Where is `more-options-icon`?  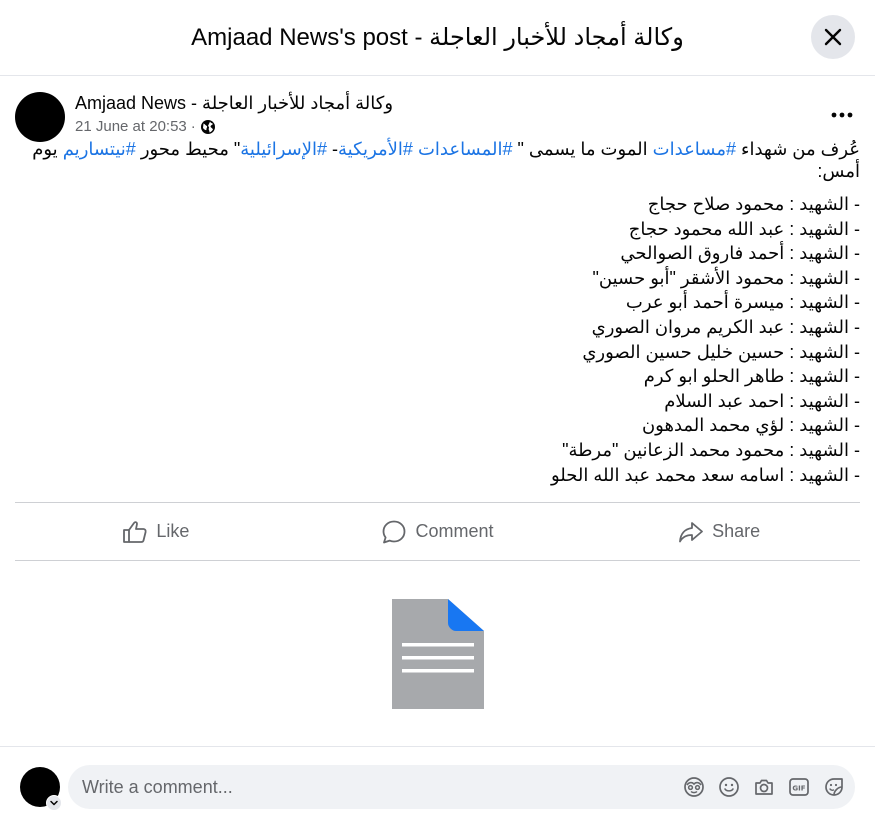
more-options-icon is located at coordinates (842, 115).